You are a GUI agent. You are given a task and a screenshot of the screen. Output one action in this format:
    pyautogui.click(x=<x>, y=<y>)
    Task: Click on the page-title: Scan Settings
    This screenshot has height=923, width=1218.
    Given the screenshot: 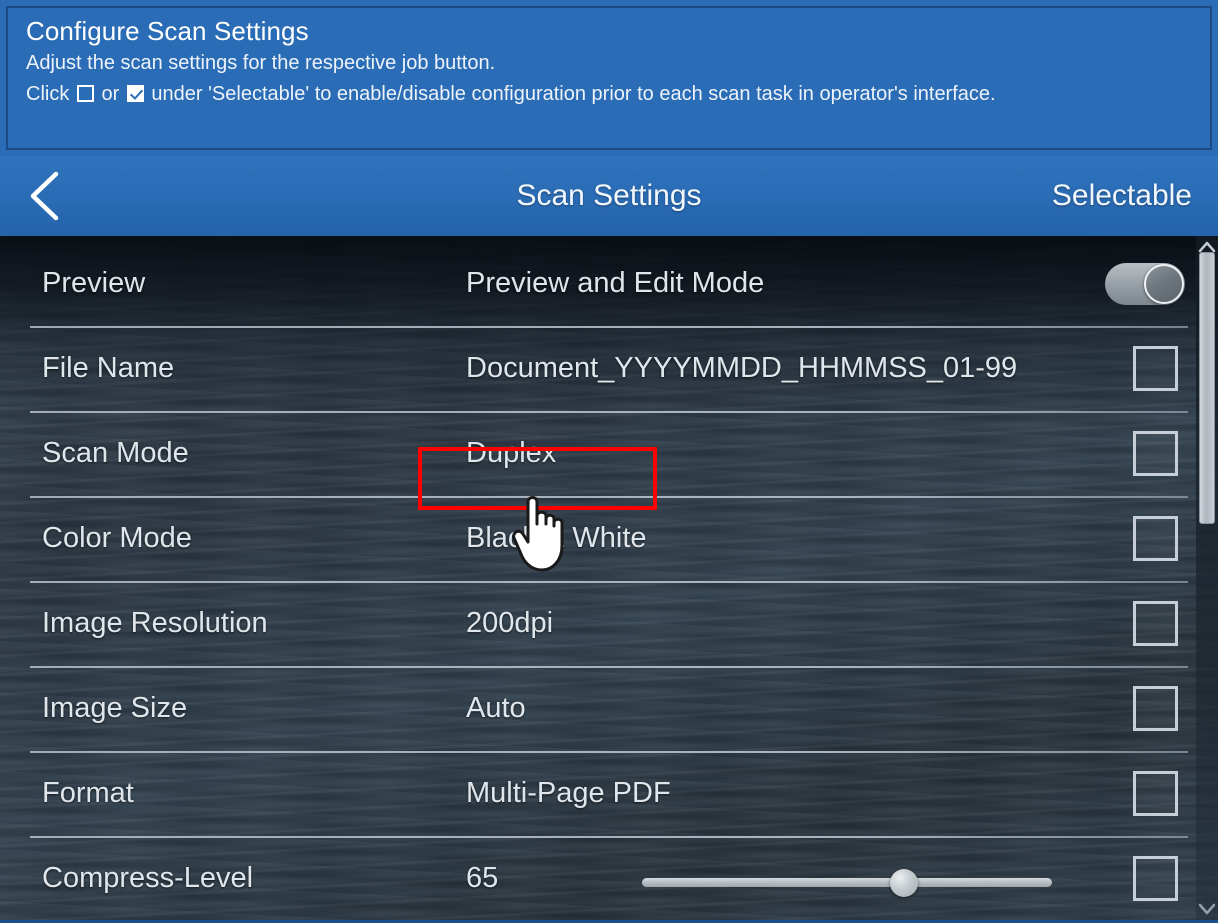 What is the action you would take?
    pyautogui.click(x=609, y=195)
    